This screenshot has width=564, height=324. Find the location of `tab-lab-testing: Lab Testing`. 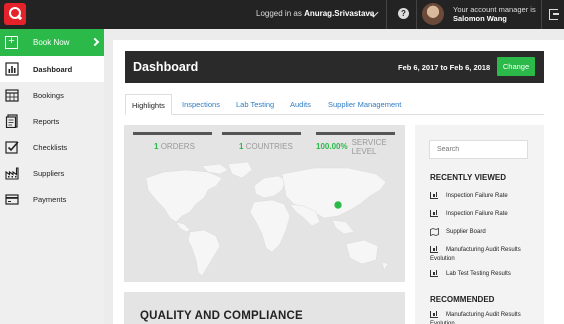

tab-lab-testing: Lab Testing is located at coordinates (255, 104).